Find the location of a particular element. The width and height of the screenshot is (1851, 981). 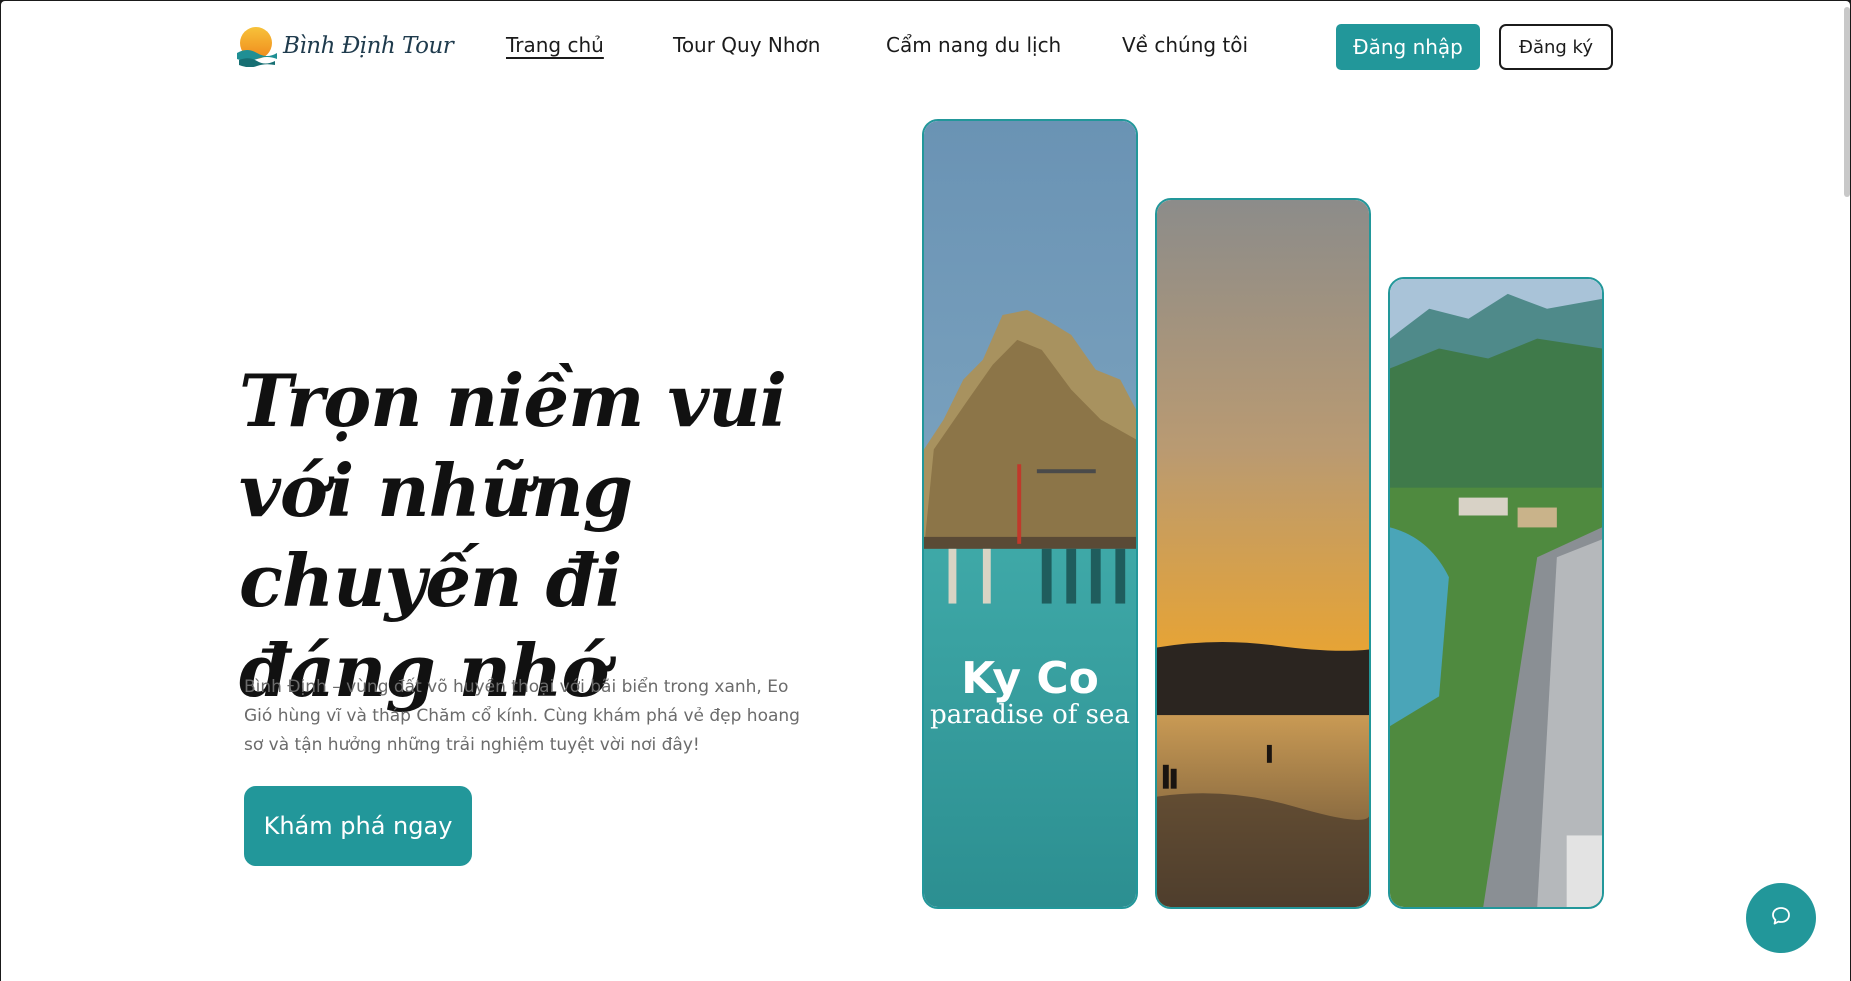

login-button: Đăng nhập is located at coordinates (1408, 47).